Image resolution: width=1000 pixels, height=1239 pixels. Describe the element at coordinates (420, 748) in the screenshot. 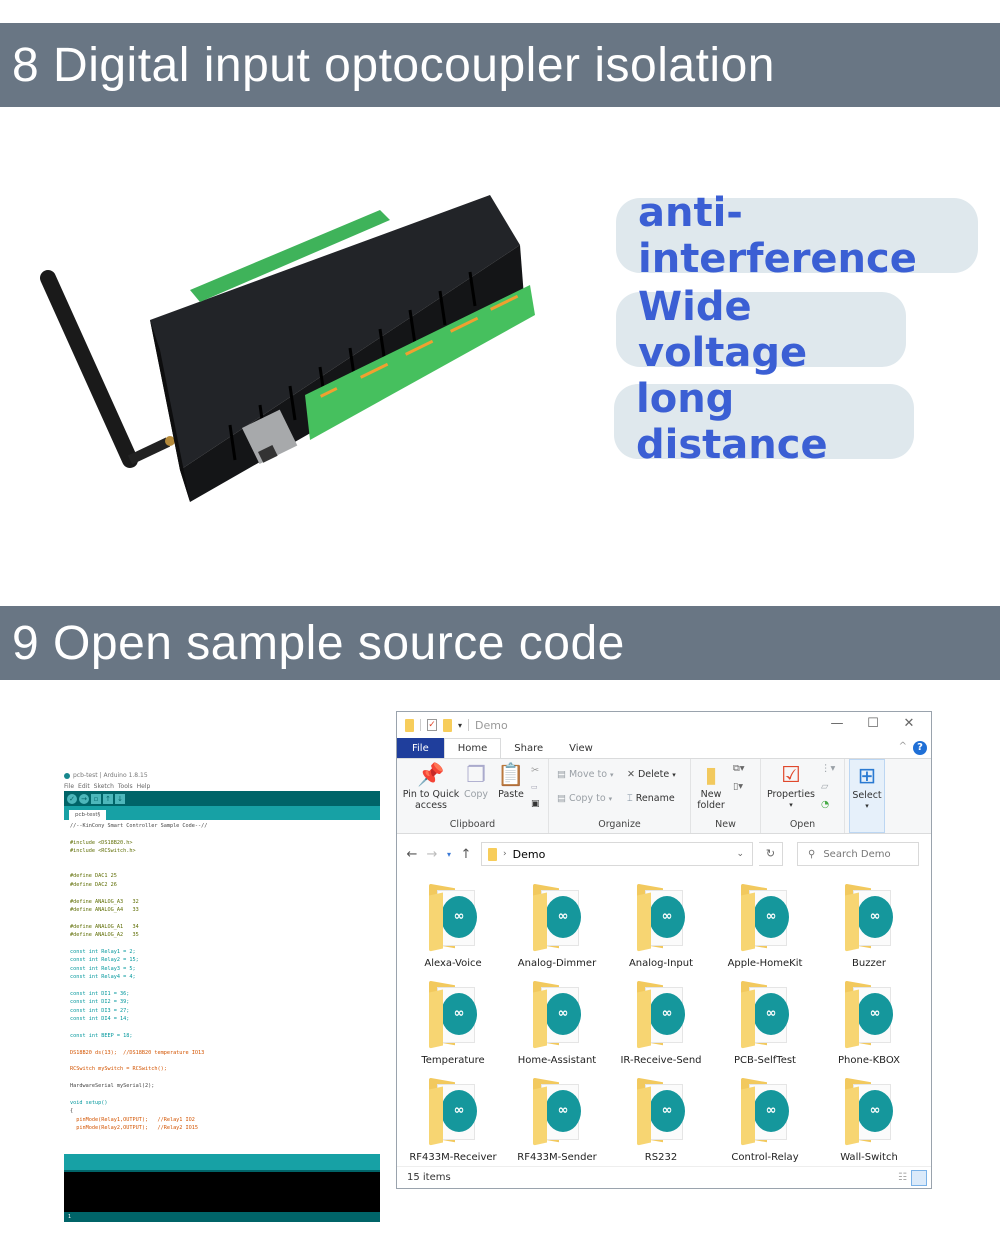

I see `tab-file: File` at that location.